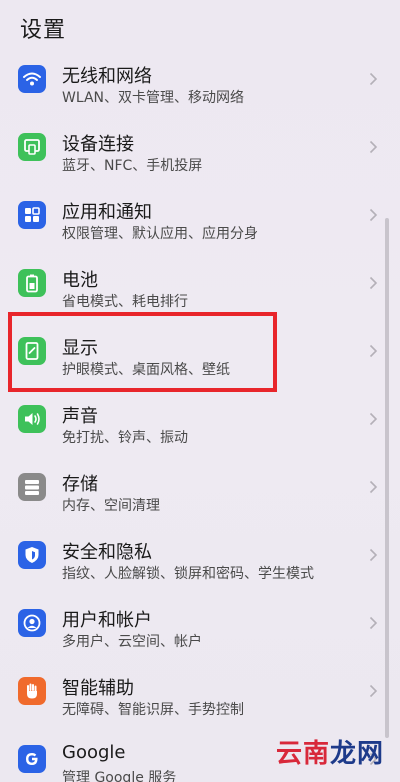  What do you see at coordinates (132, 642) in the screenshot?
I see `item-subtitle: 多用户、云空间、帐户` at bounding box center [132, 642].